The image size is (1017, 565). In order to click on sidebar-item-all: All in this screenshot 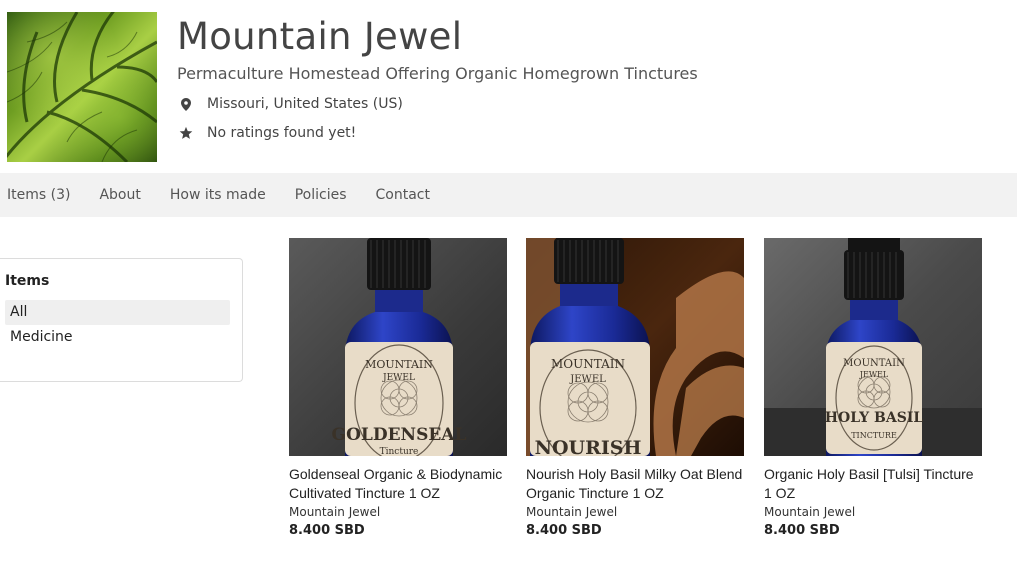, I will do `click(117, 312)`.